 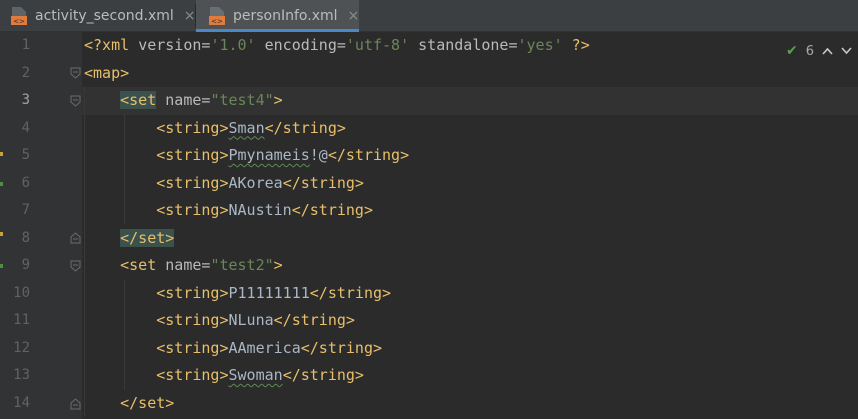 What do you see at coordinates (269, 292) in the screenshot?
I see `code-token: P11111111` at bounding box center [269, 292].